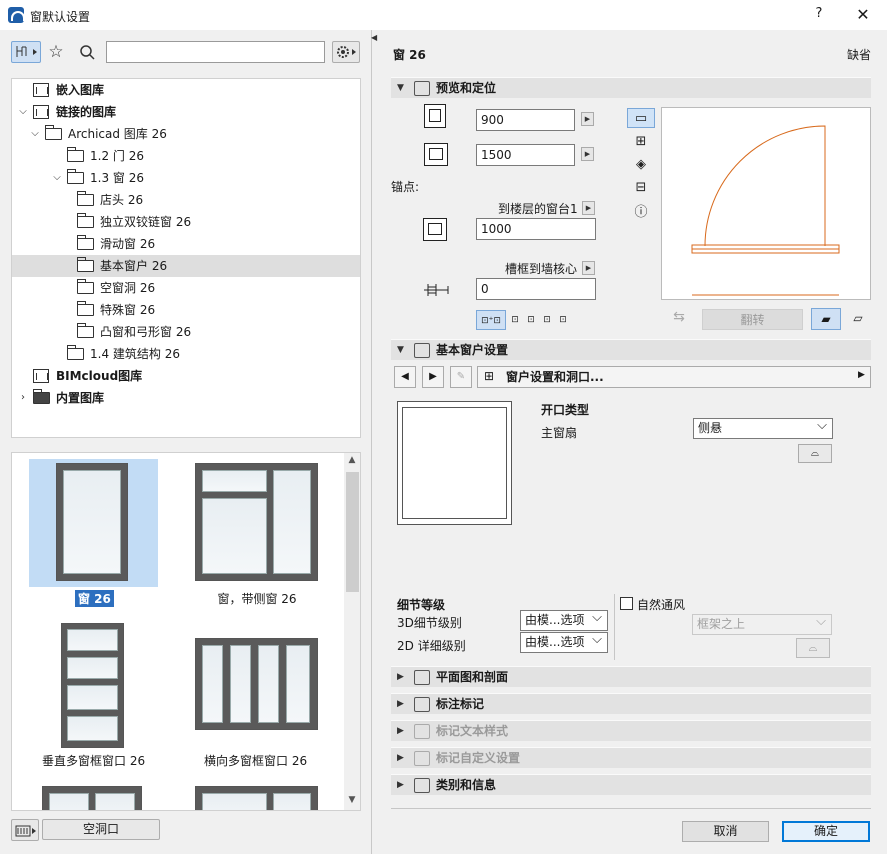 This screenshot has width=887, height=854. Describe the element at coordinates (641, 188) in the screenshot. I see `section-view-icon: ⊟` at that location.